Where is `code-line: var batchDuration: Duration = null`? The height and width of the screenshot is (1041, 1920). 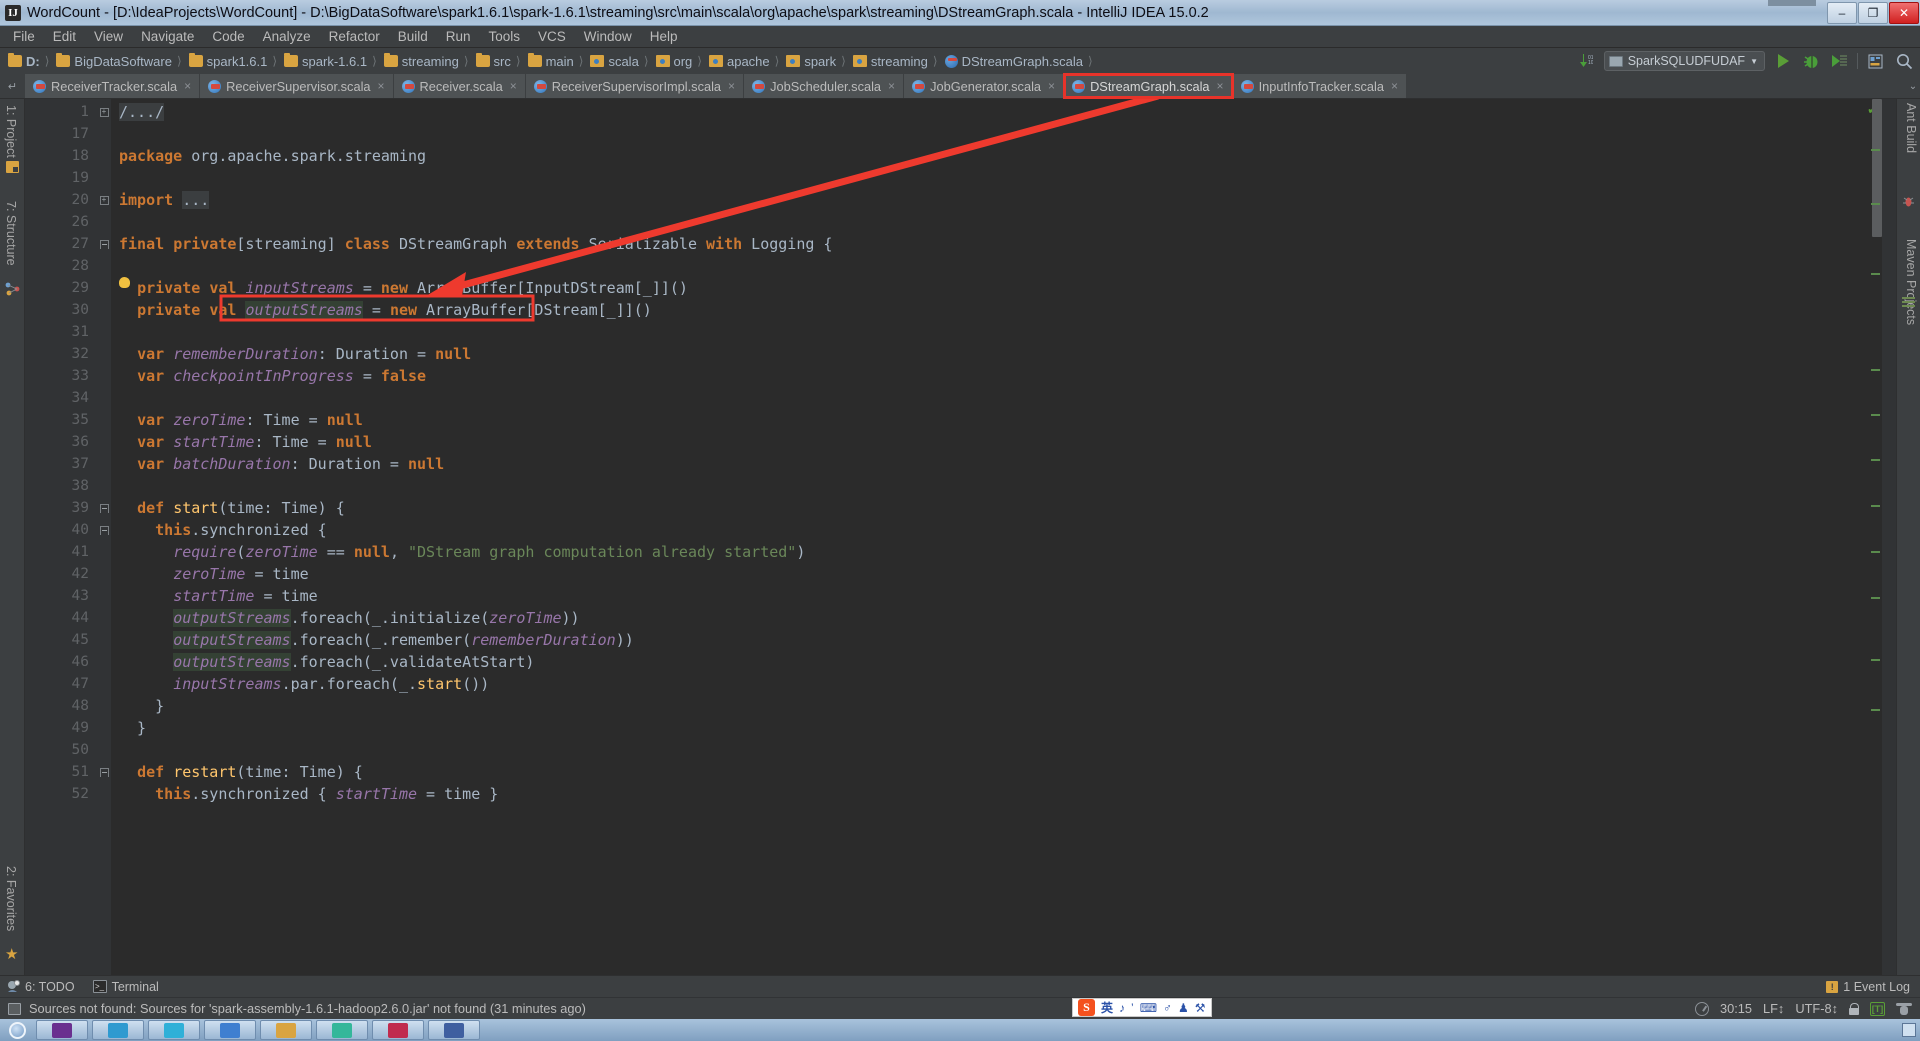
code-line: var batchDuration: Duration = null is located at coordinates (1003, 464).